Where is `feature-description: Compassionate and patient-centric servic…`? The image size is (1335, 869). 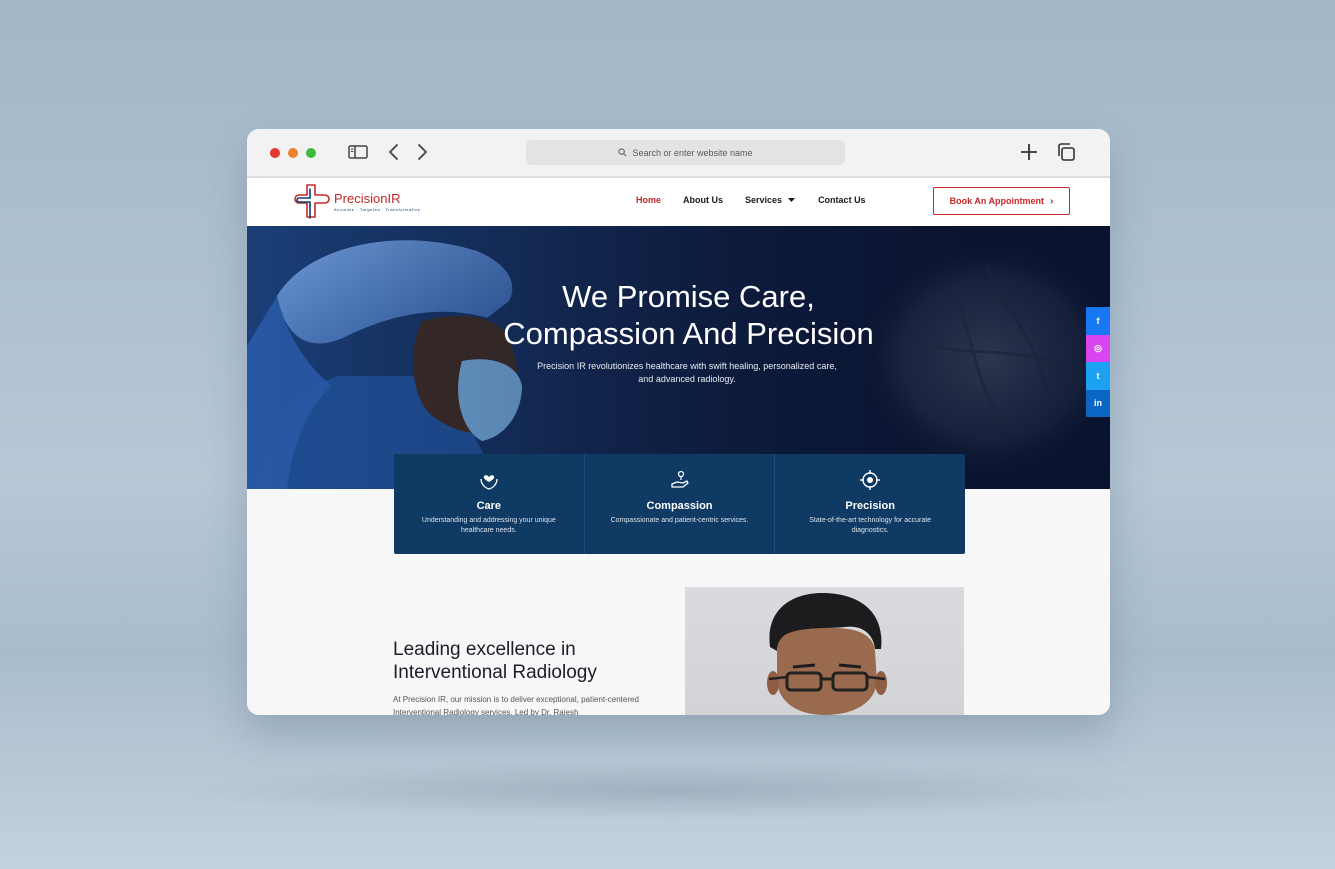 feature-description: Compassionate and patient-centric servic… is located at coordinates (679, 520).